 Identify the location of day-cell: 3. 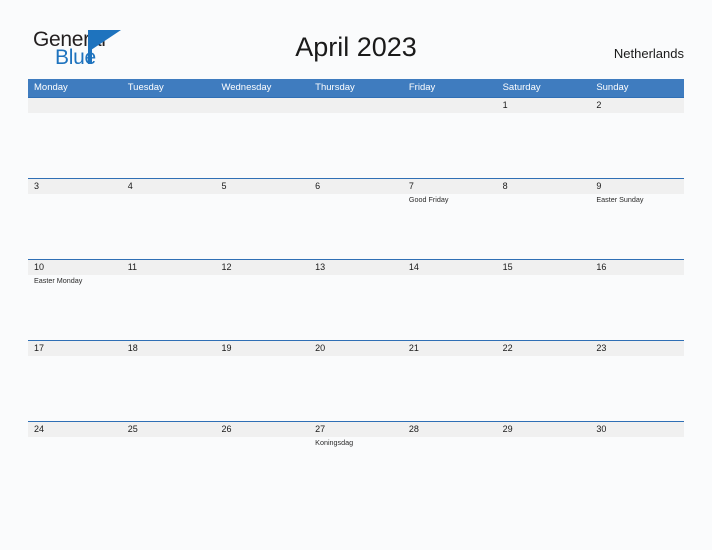
(75, 219).